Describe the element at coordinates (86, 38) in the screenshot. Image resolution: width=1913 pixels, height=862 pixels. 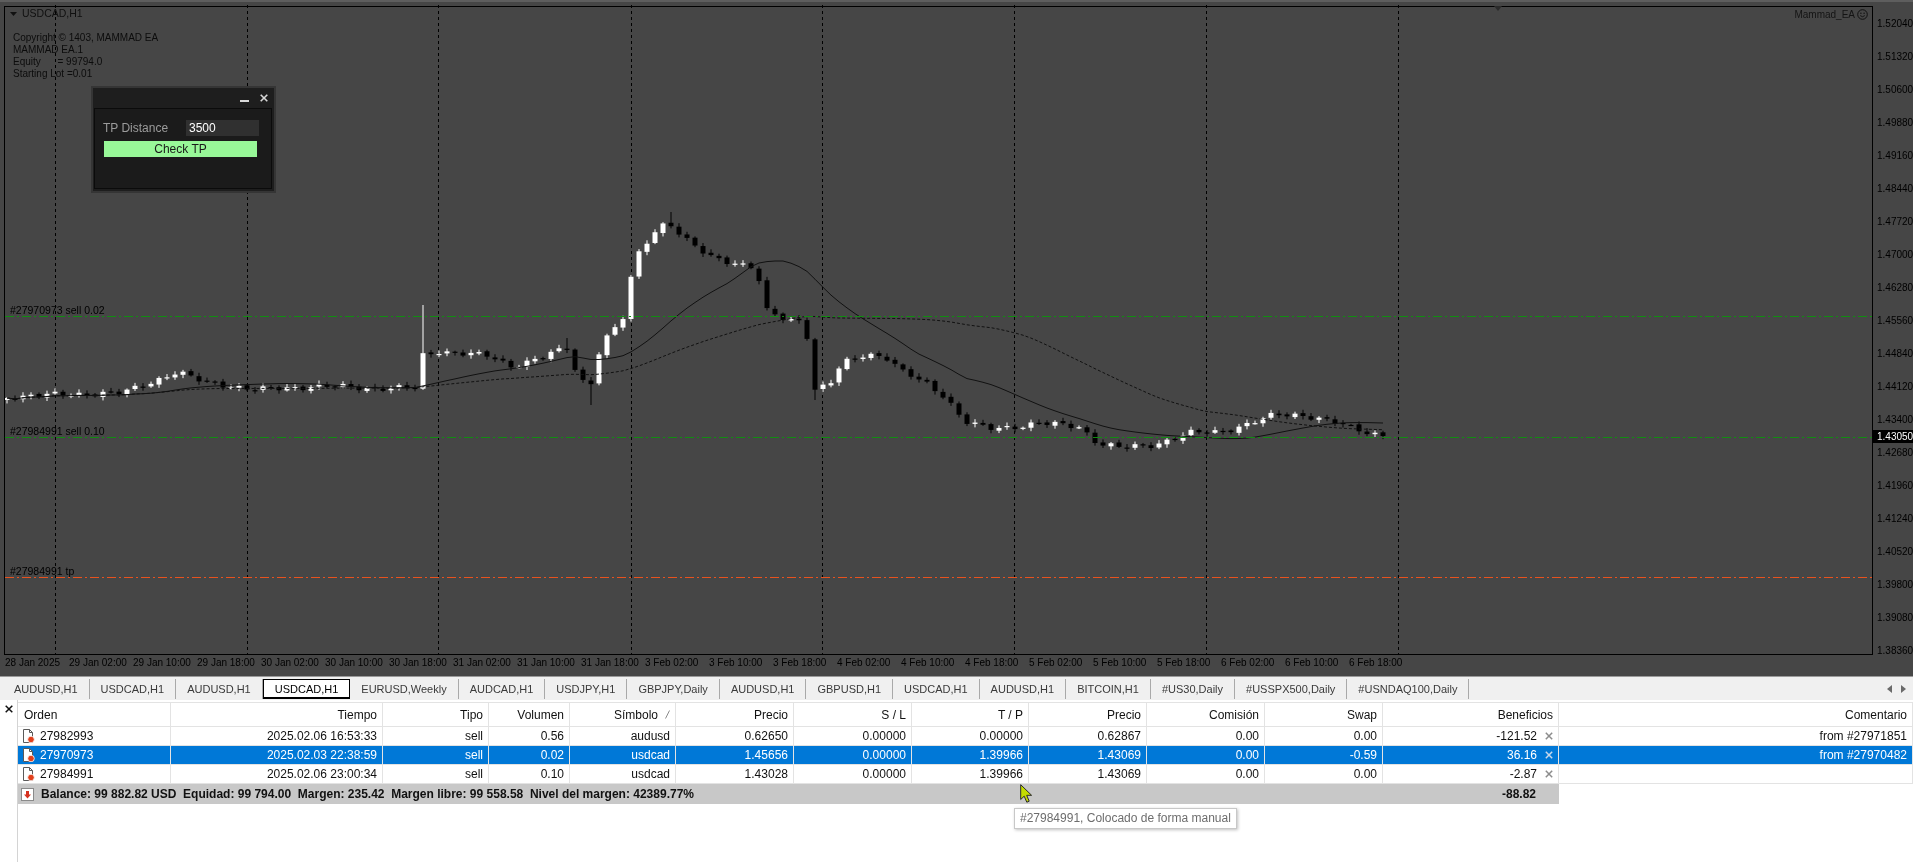
I see `info-text: Copyright © 1403, MAMMAD EA` at that location.